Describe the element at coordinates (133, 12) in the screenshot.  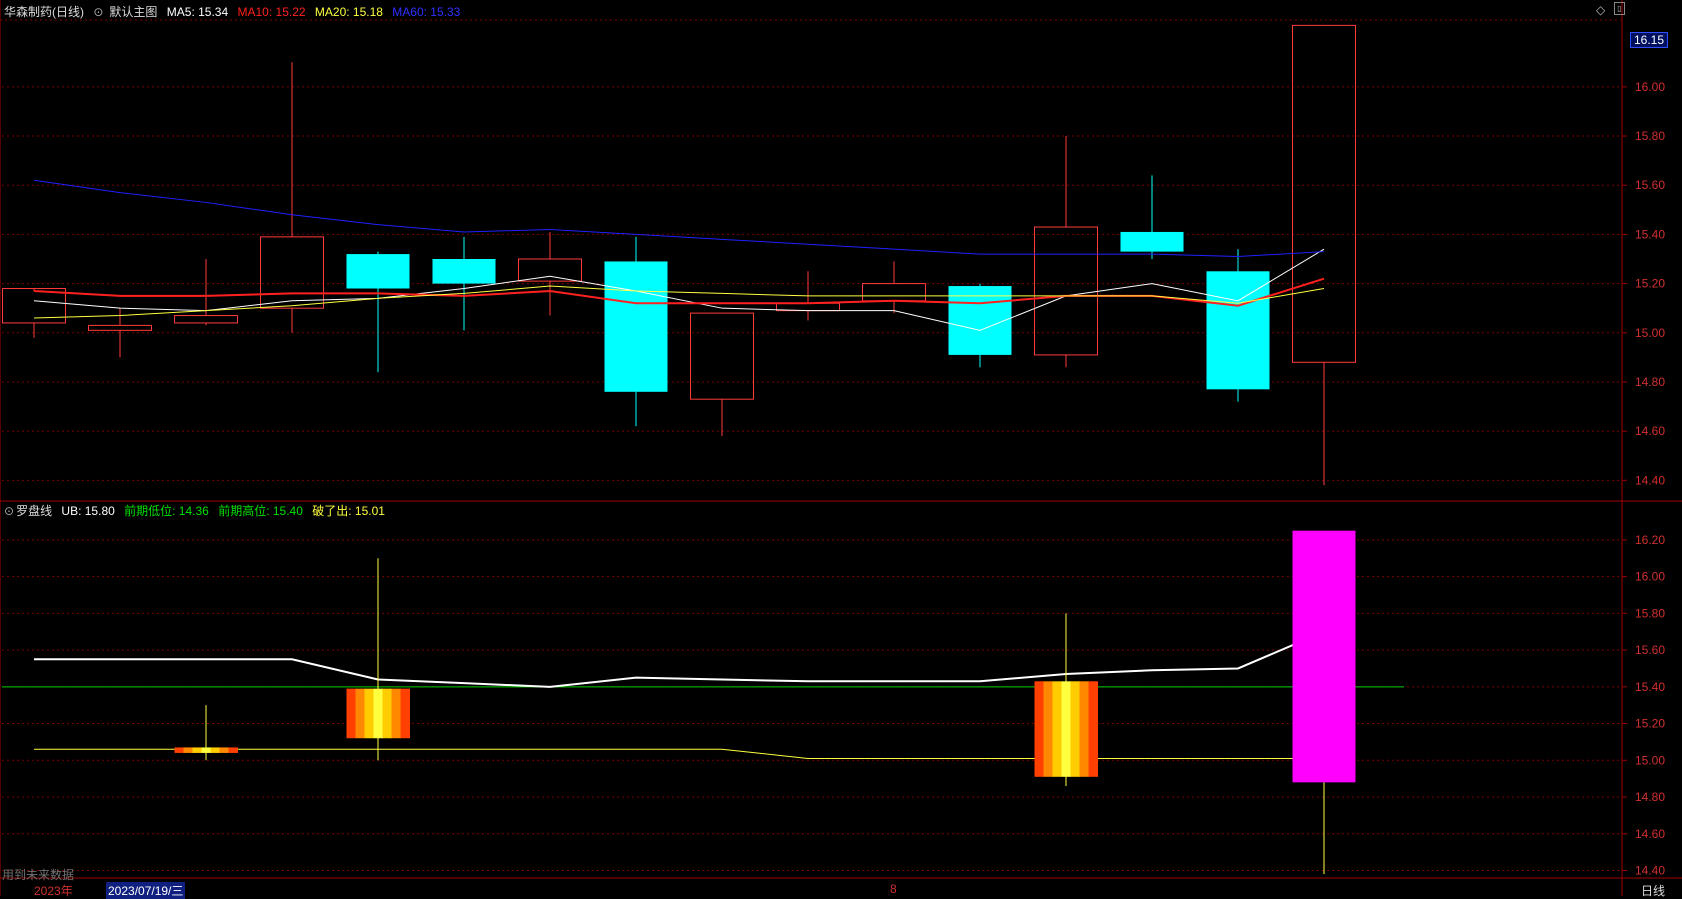
I see `chart-name: 默认主图` at that location.